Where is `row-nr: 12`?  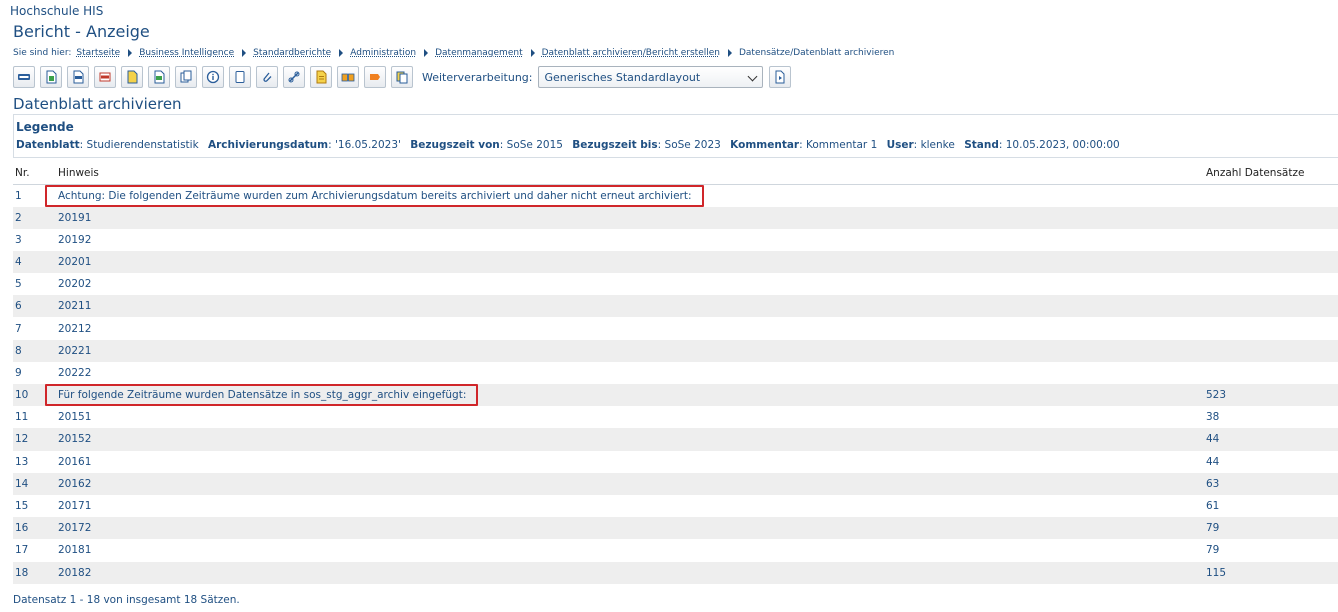
row-nr: 12 is located at coordinates (35, 439).